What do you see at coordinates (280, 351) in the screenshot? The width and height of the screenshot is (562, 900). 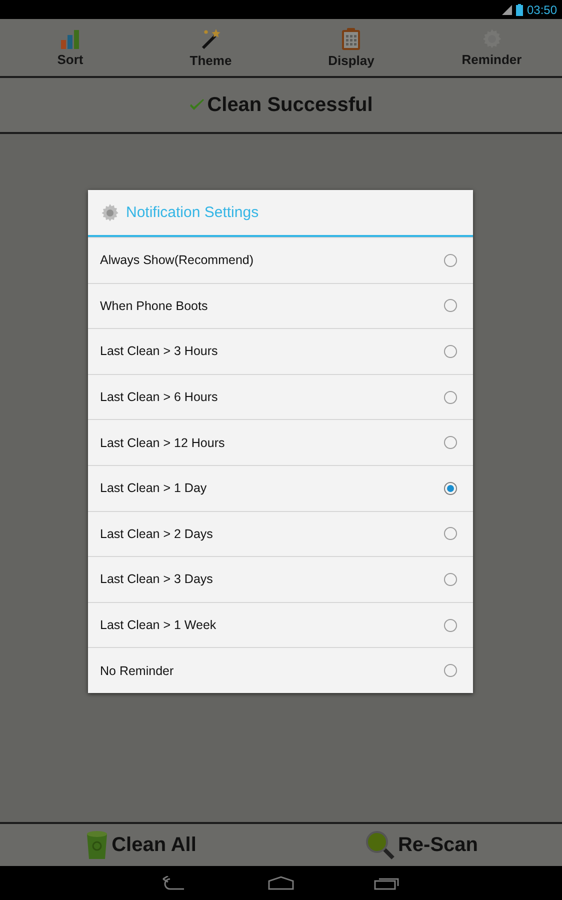 I see `option-row: Last Clean > 3 Hours` at bounding box center [280, 351].